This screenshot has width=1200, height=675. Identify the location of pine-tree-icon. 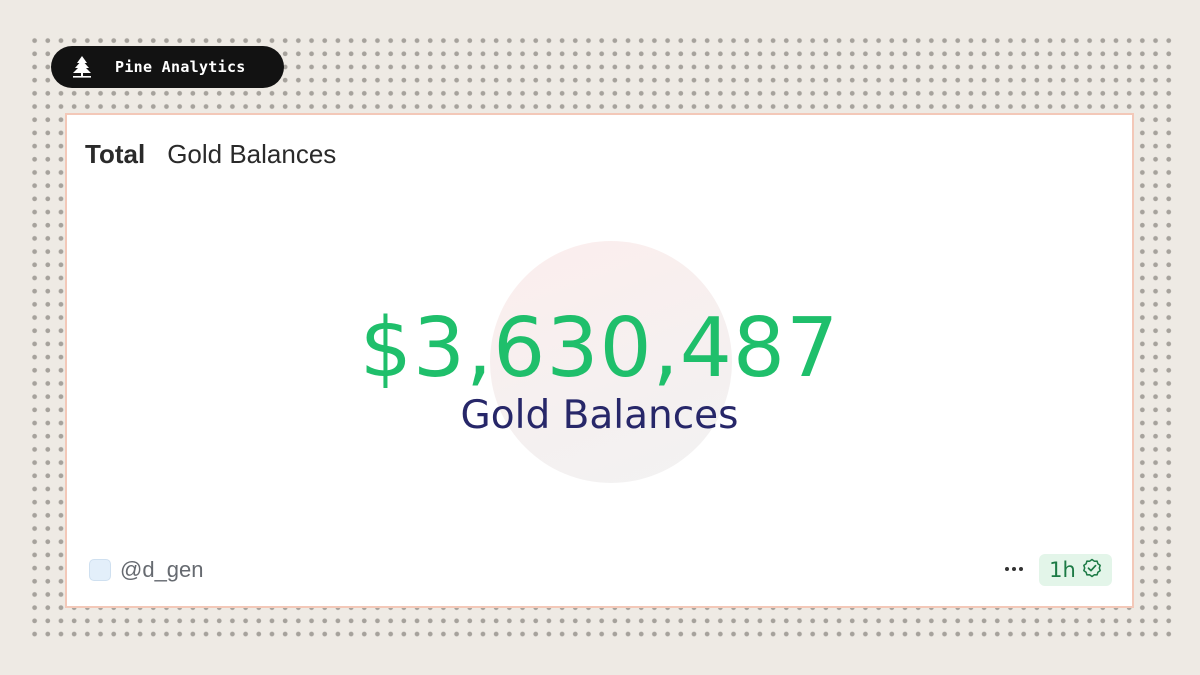
(82, 67).